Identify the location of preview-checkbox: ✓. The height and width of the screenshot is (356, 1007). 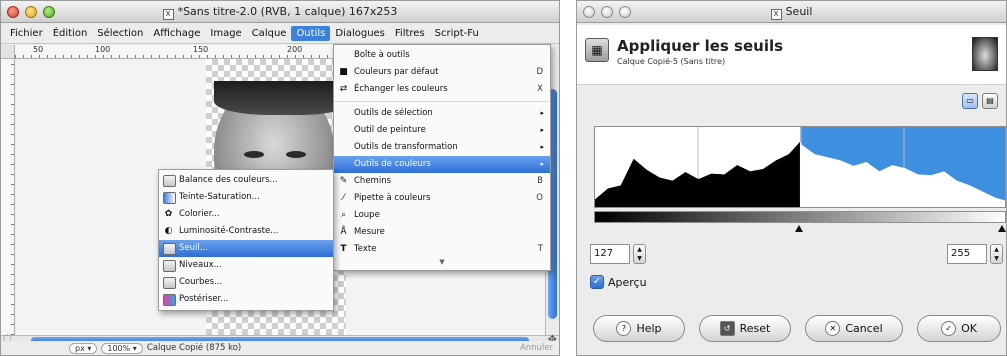
(597, 282).